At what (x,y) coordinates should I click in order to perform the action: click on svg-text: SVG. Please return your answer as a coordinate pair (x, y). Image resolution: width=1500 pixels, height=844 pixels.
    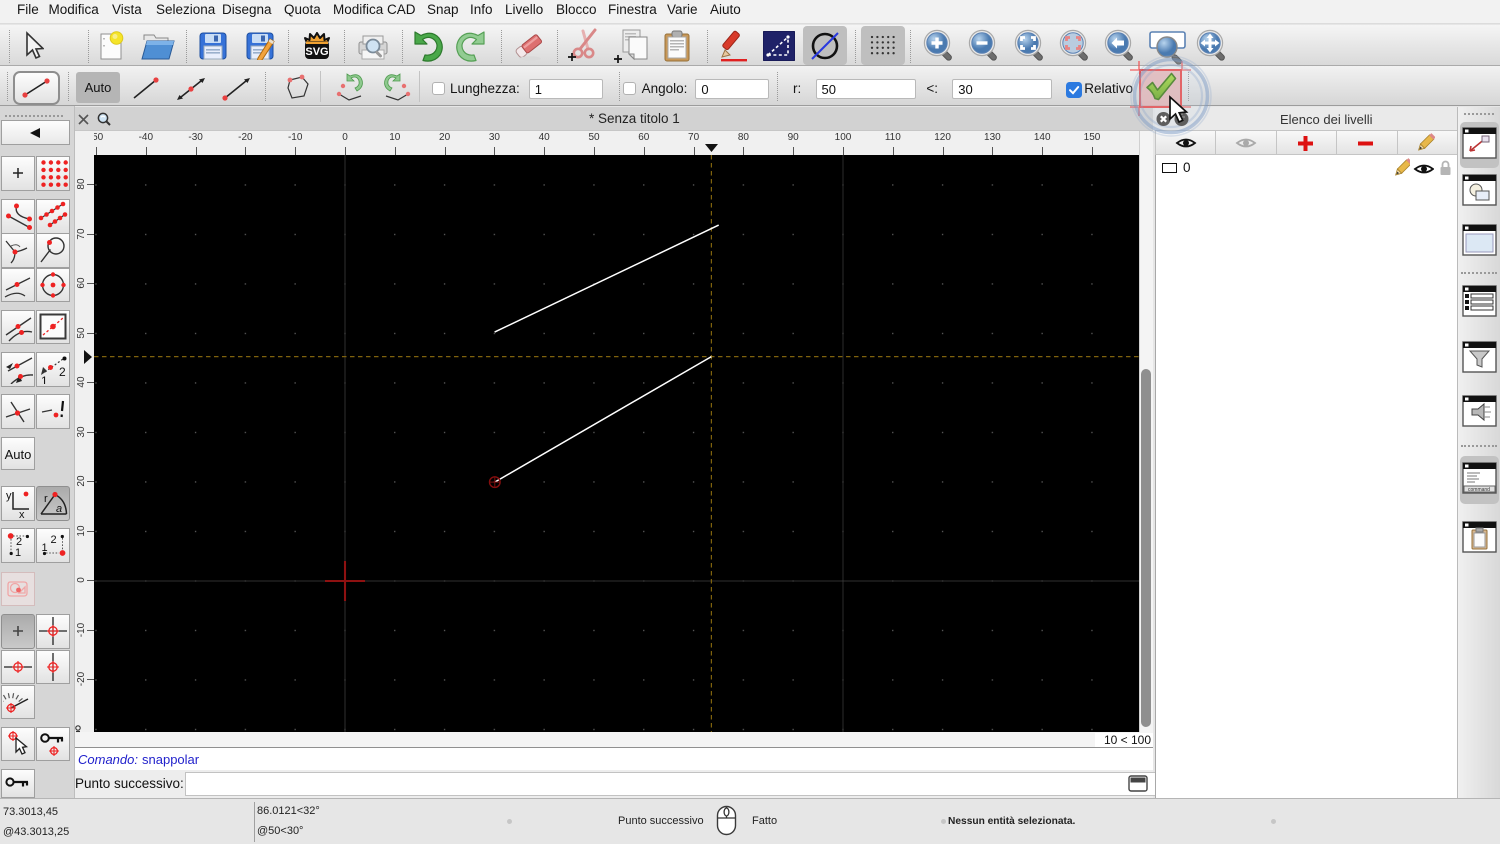
    Looking at the image, I should click on (316, 52).